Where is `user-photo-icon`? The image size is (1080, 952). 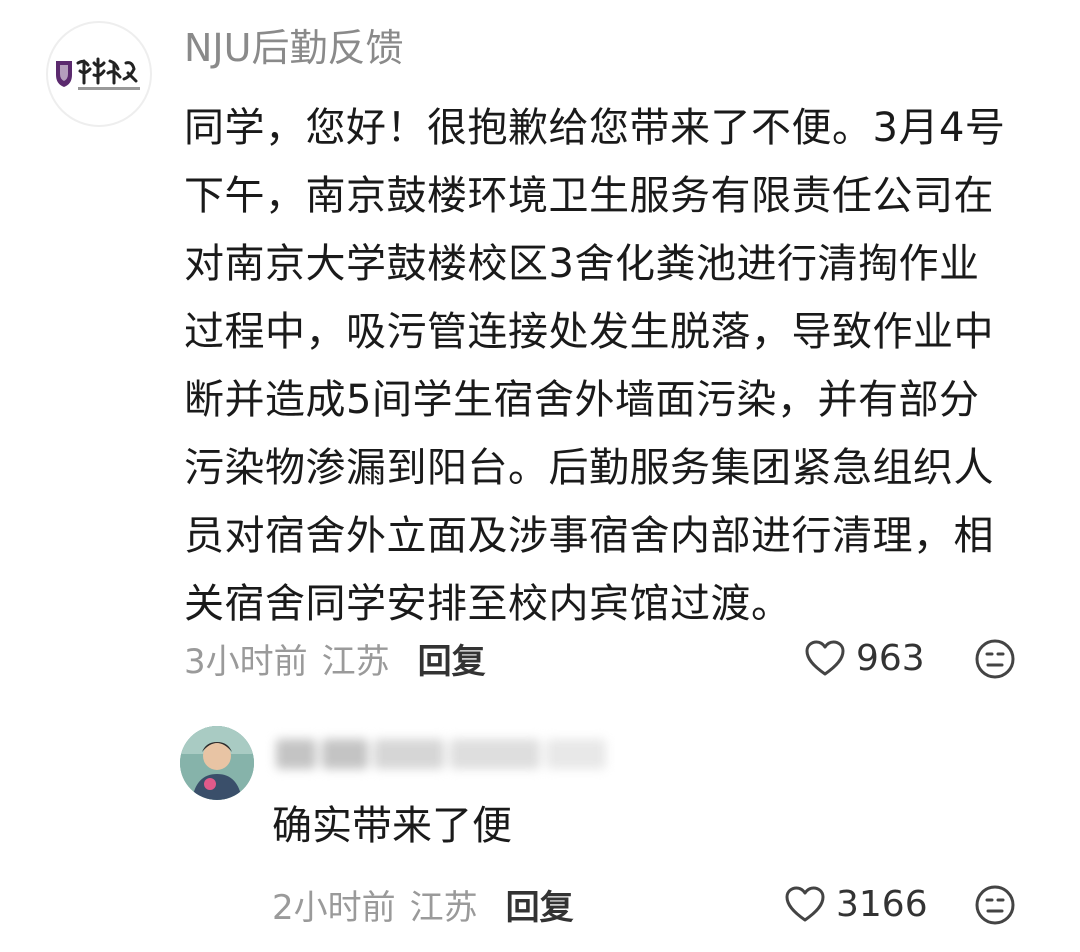
user-photo-icon is located at coordinates (217, 763).